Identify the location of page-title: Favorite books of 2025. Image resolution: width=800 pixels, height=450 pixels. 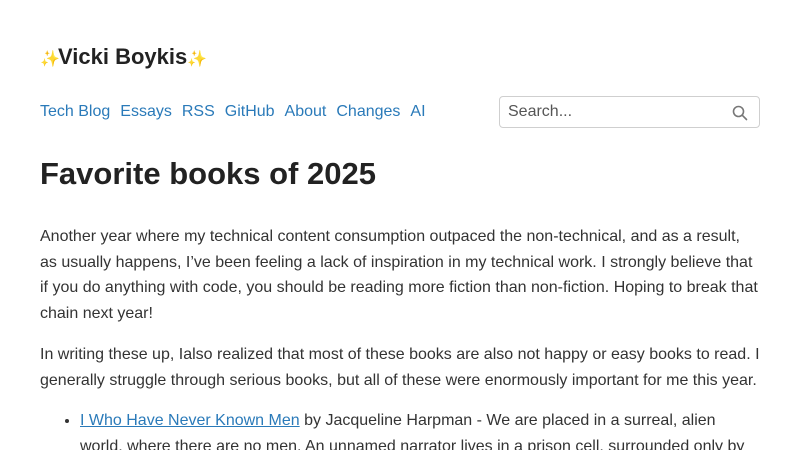
(208, 173).